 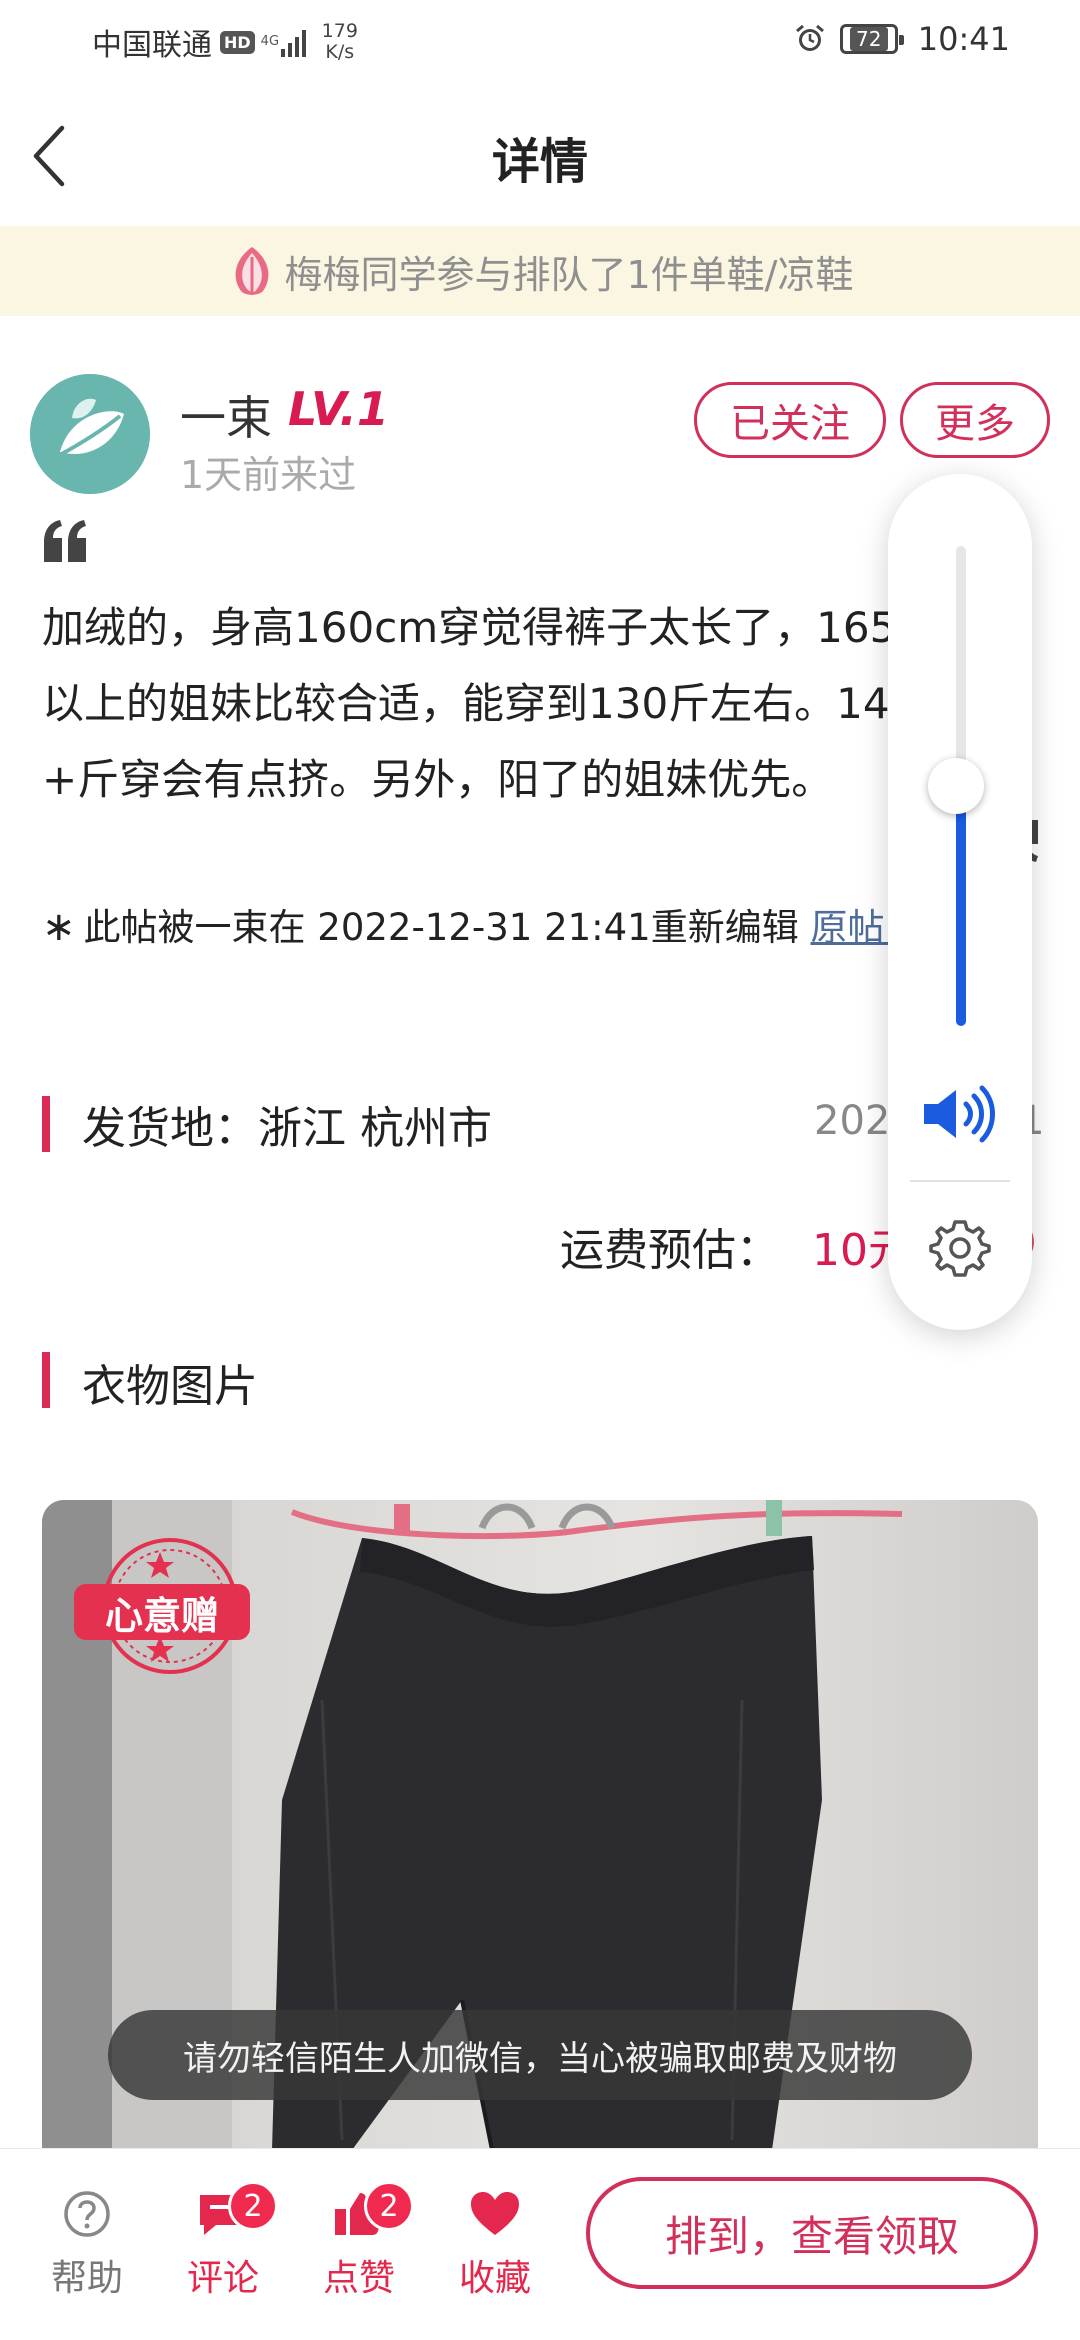 I want to click on status-bar: 中国联通 HD 4G 179 K/s 72 10:41, so click(x=540, y=42).